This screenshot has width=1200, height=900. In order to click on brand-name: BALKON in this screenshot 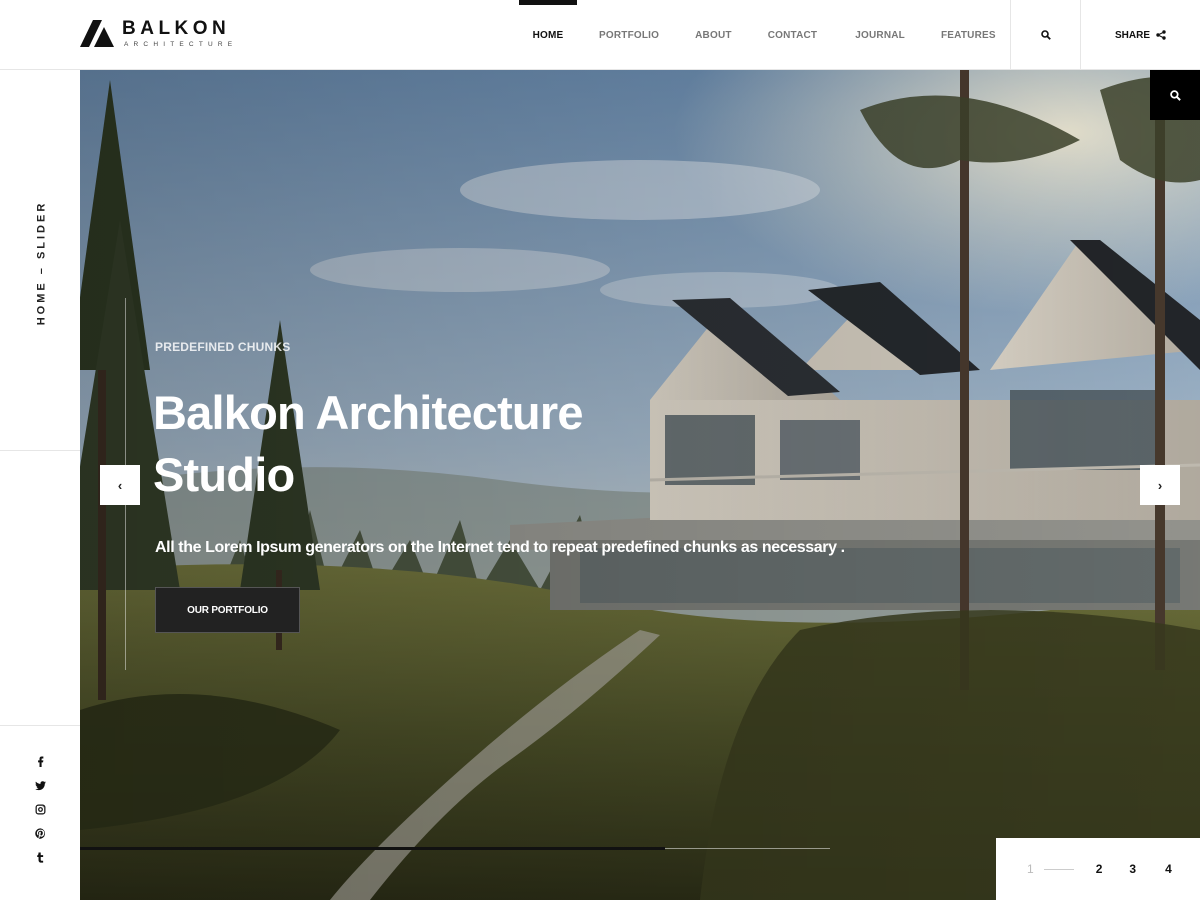, I will do `click(176, 28)`.